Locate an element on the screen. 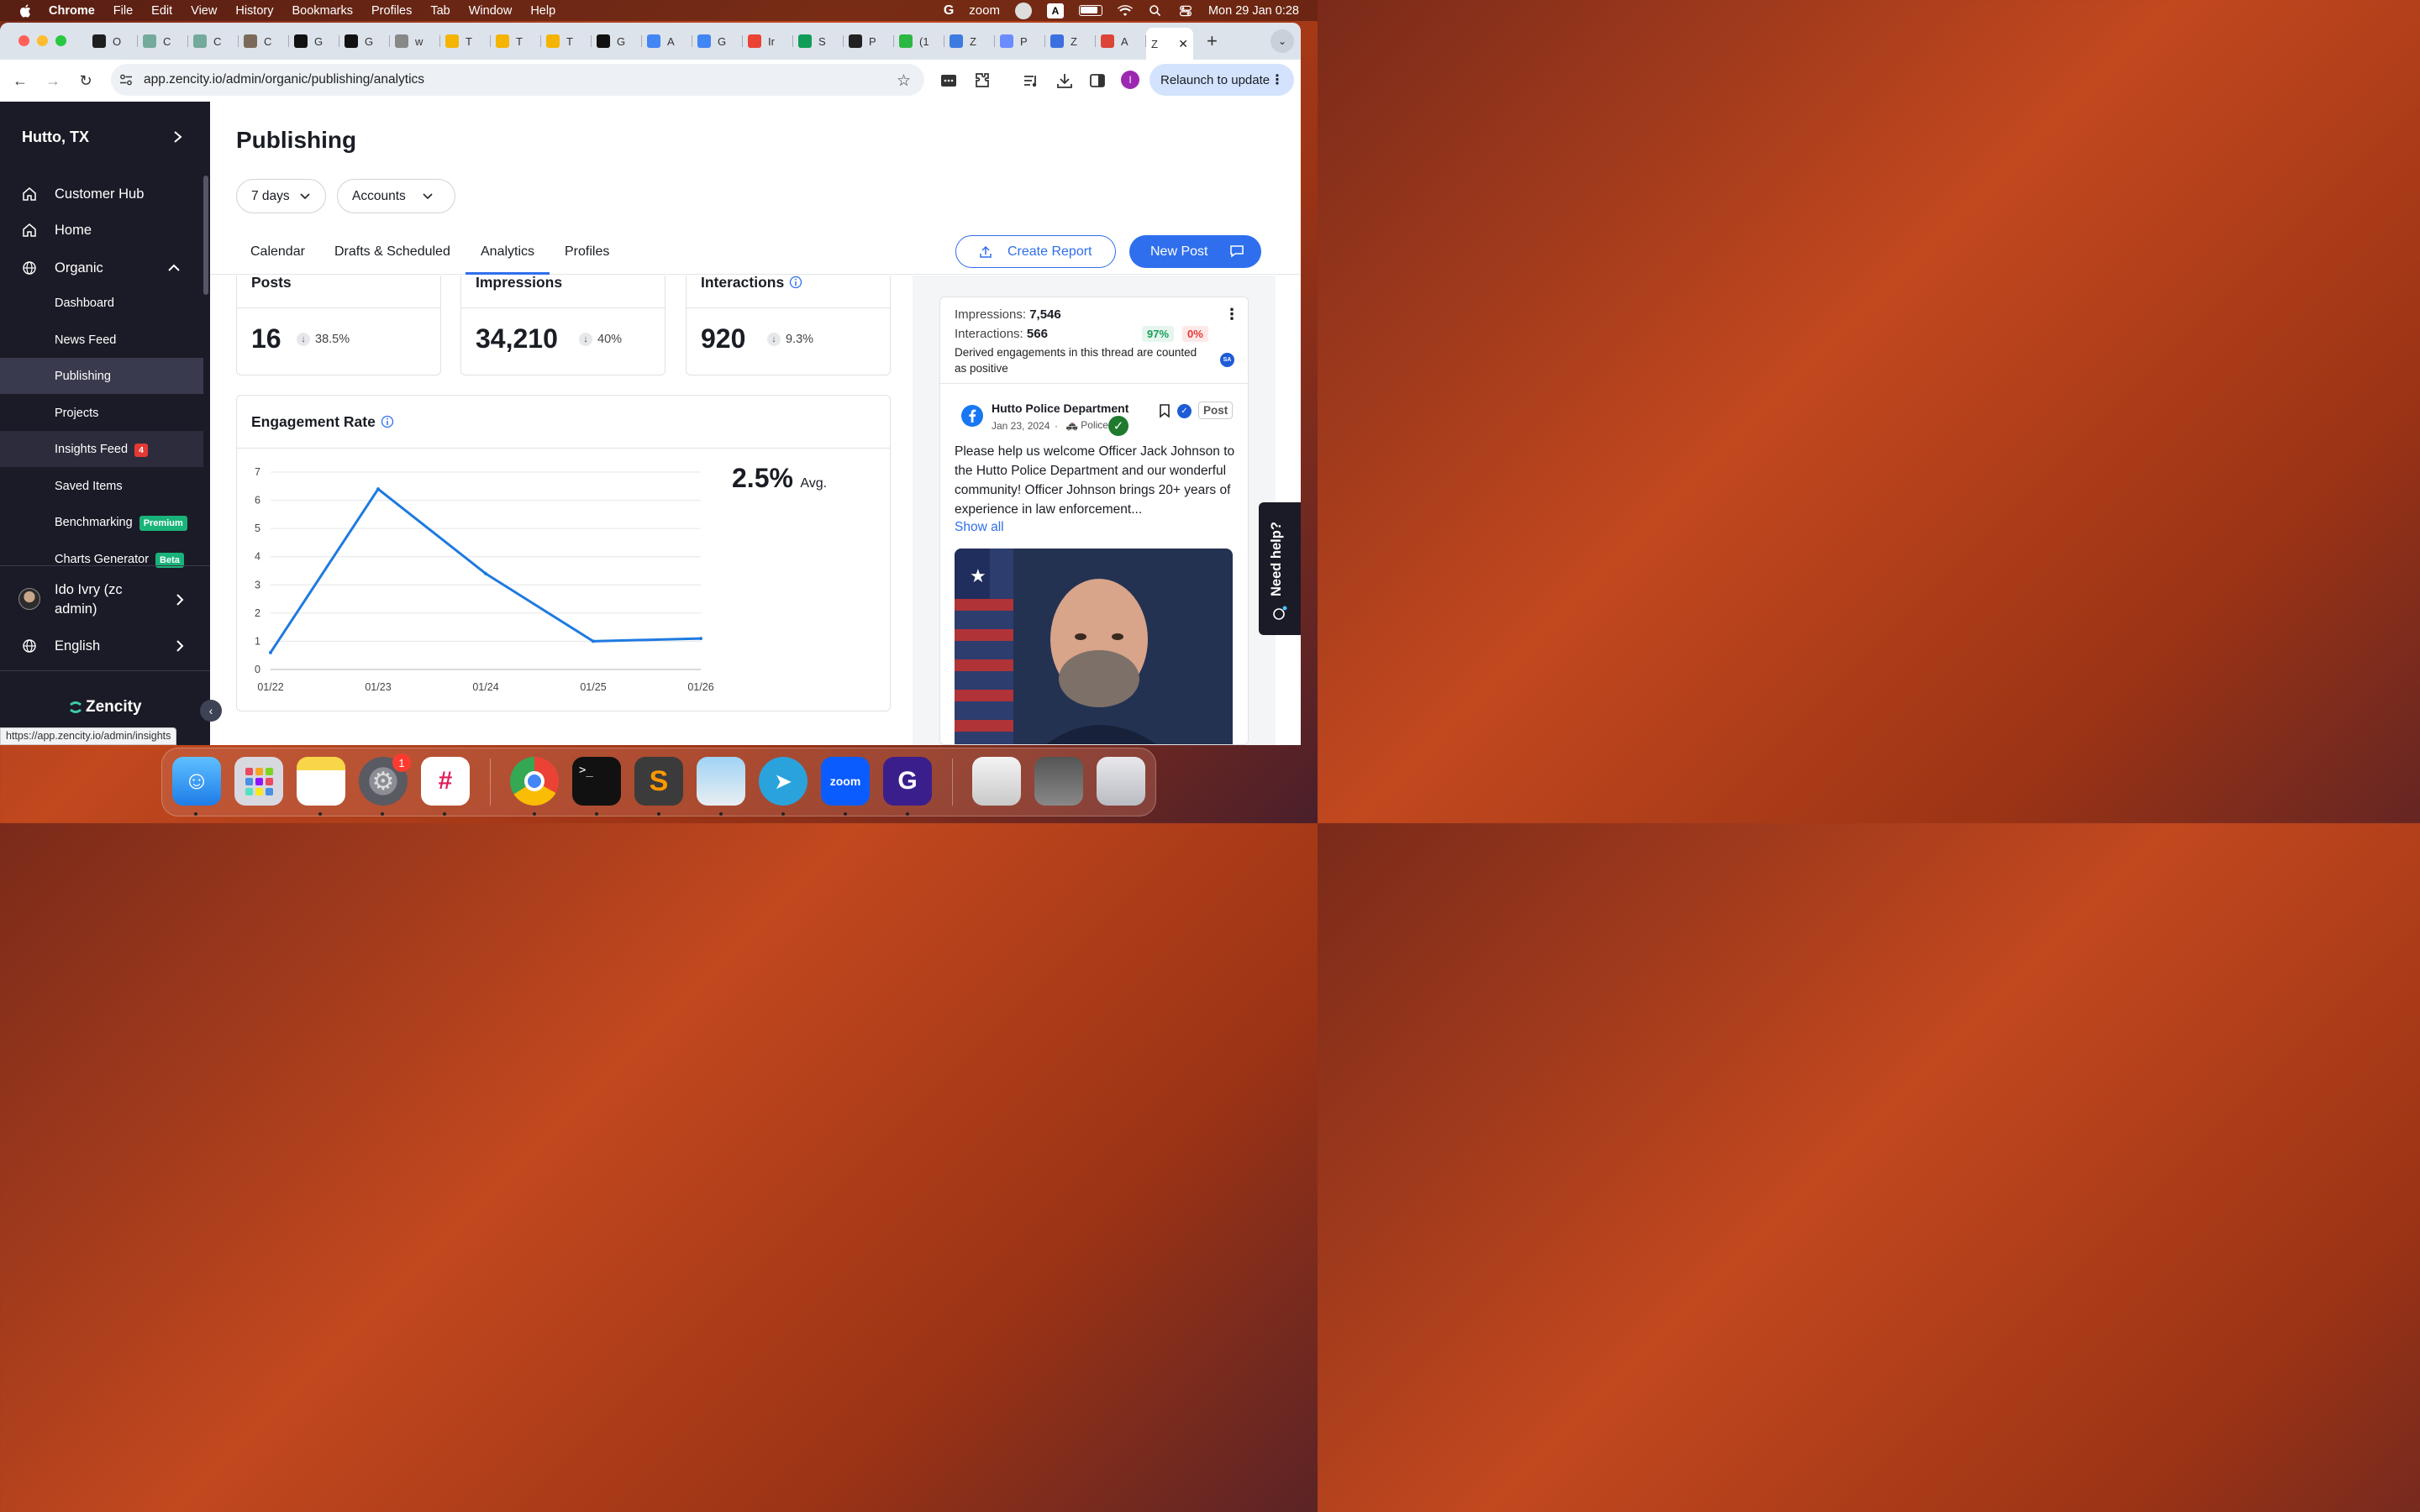 The height and width of the screenshot is (1512, 2420). menu-edit: Edit is located at coordinates (161, 11).